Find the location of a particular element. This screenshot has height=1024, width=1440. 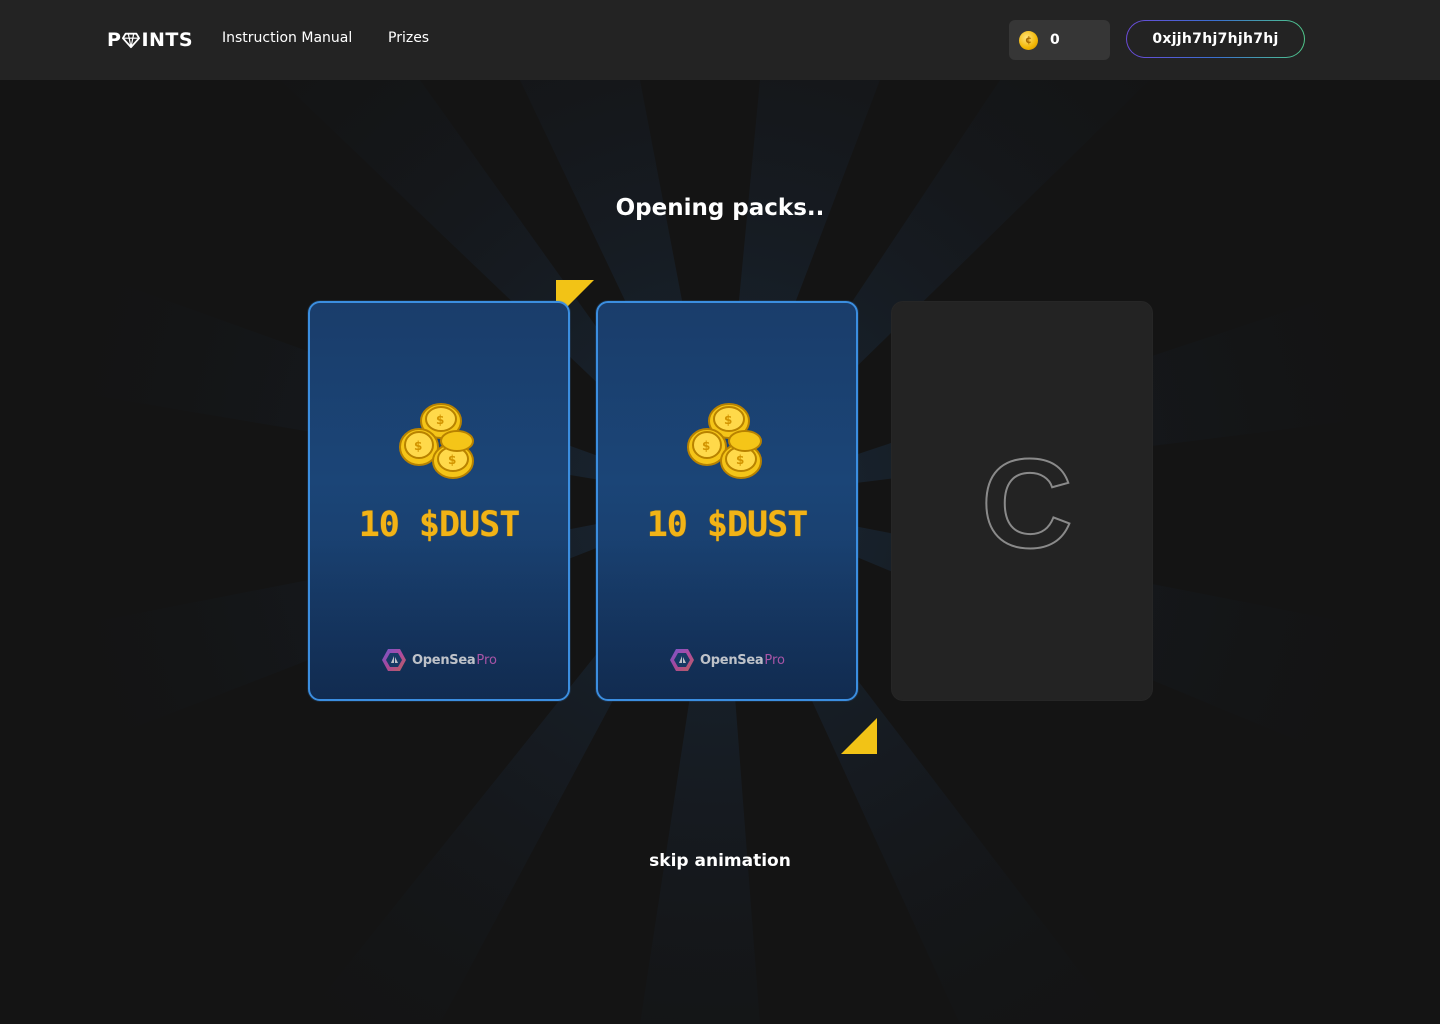

prize-card-1: $ $ $ 10 $DUST OpenSea Pro is located at coordinates (439, 501).